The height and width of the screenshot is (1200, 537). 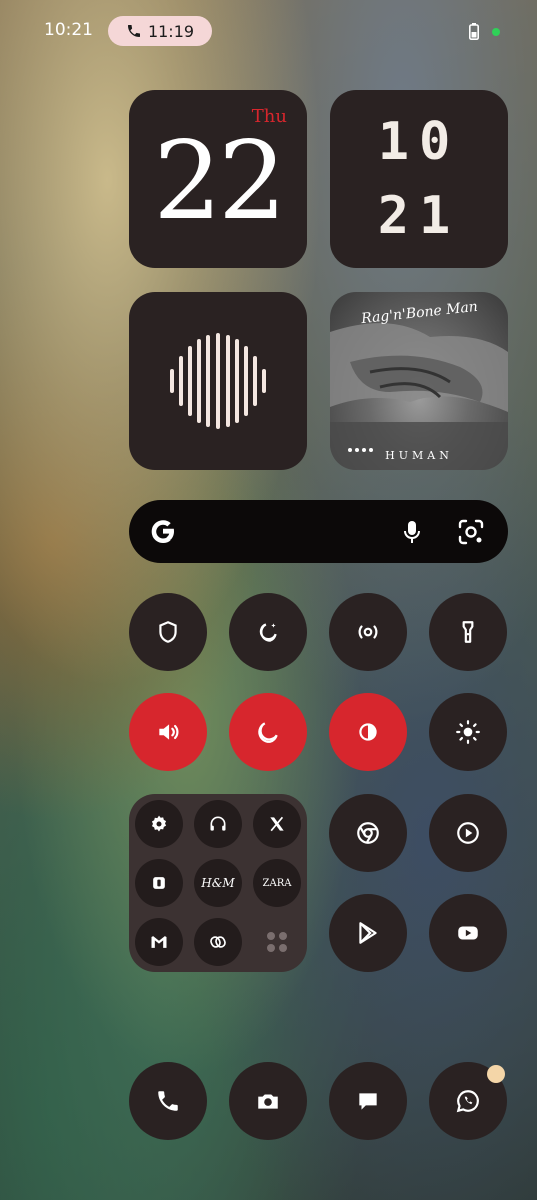 I want to click on linked-rings-icon, so click(x=218, y=942).